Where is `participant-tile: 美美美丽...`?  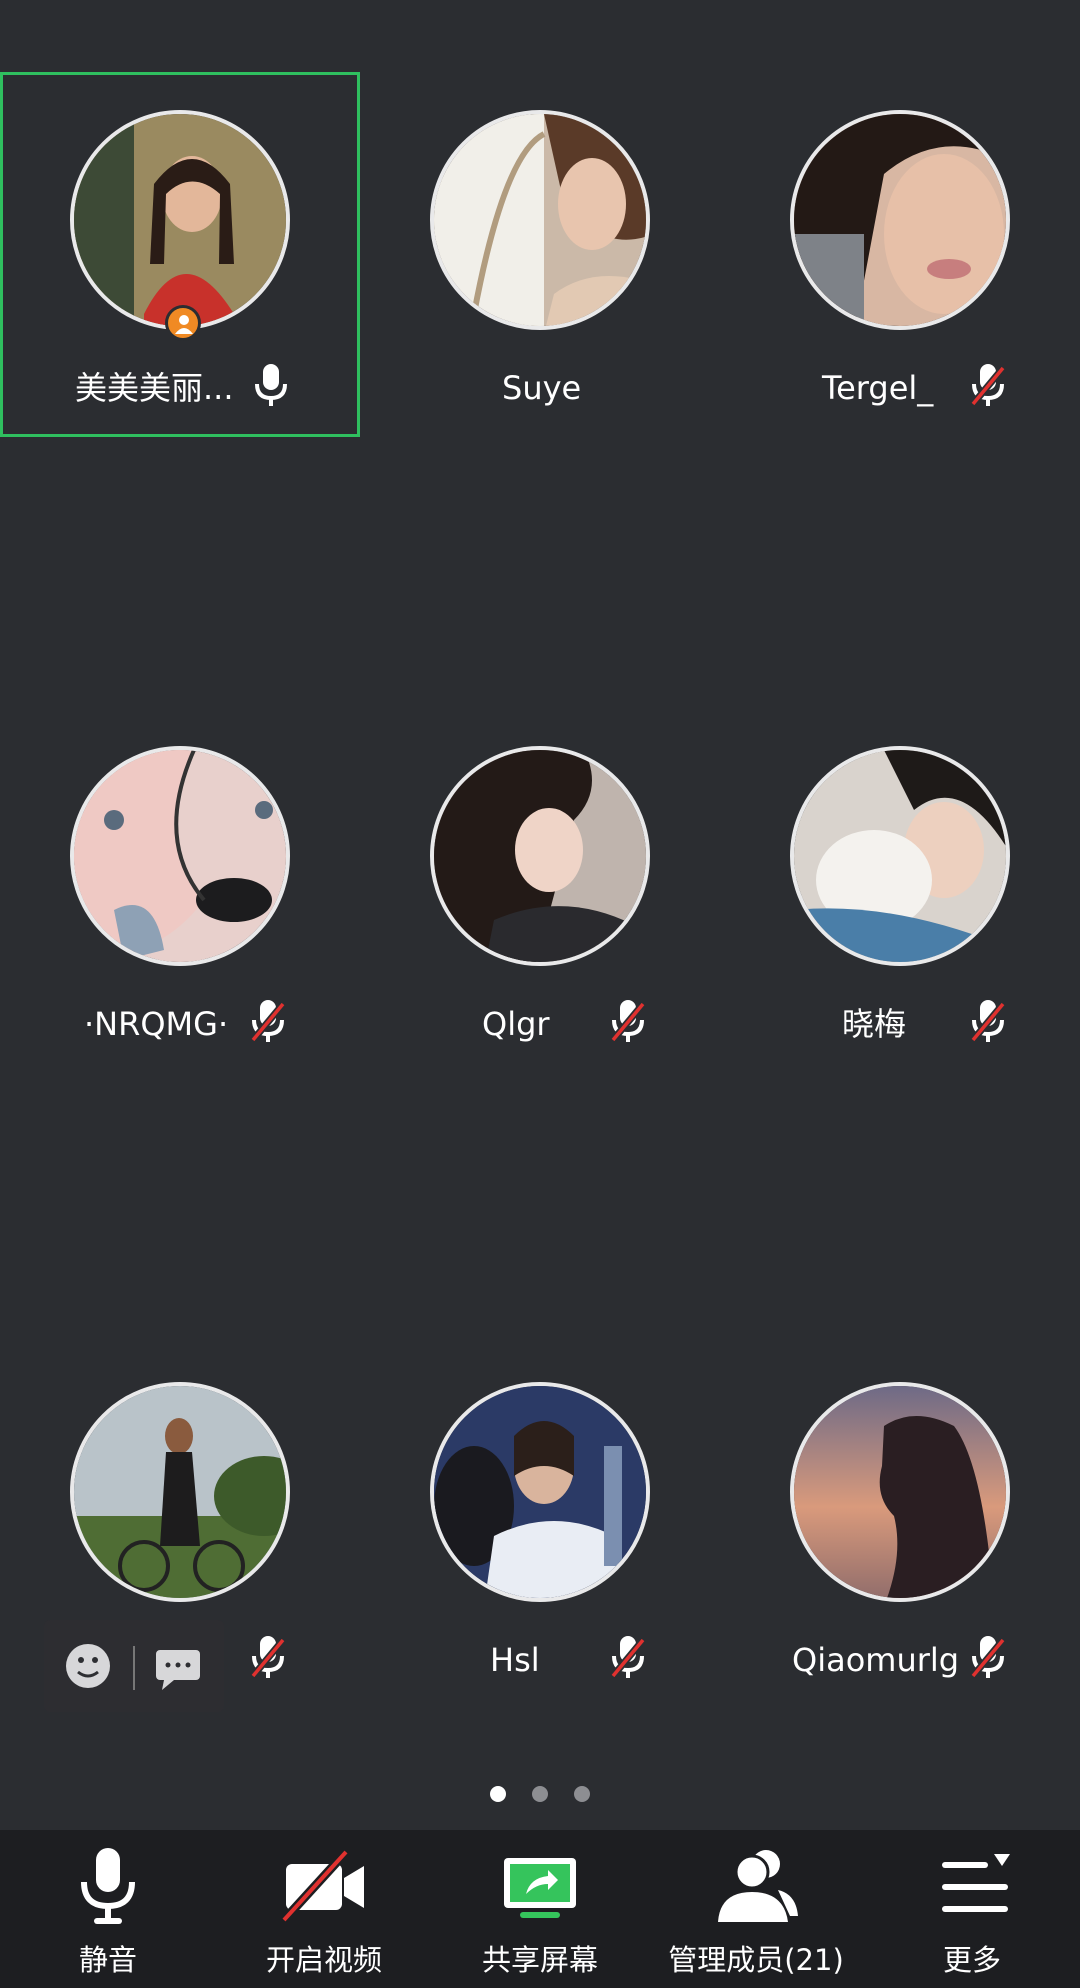
participant-tile: 美美美丽... is located at coordinates (180, 254).